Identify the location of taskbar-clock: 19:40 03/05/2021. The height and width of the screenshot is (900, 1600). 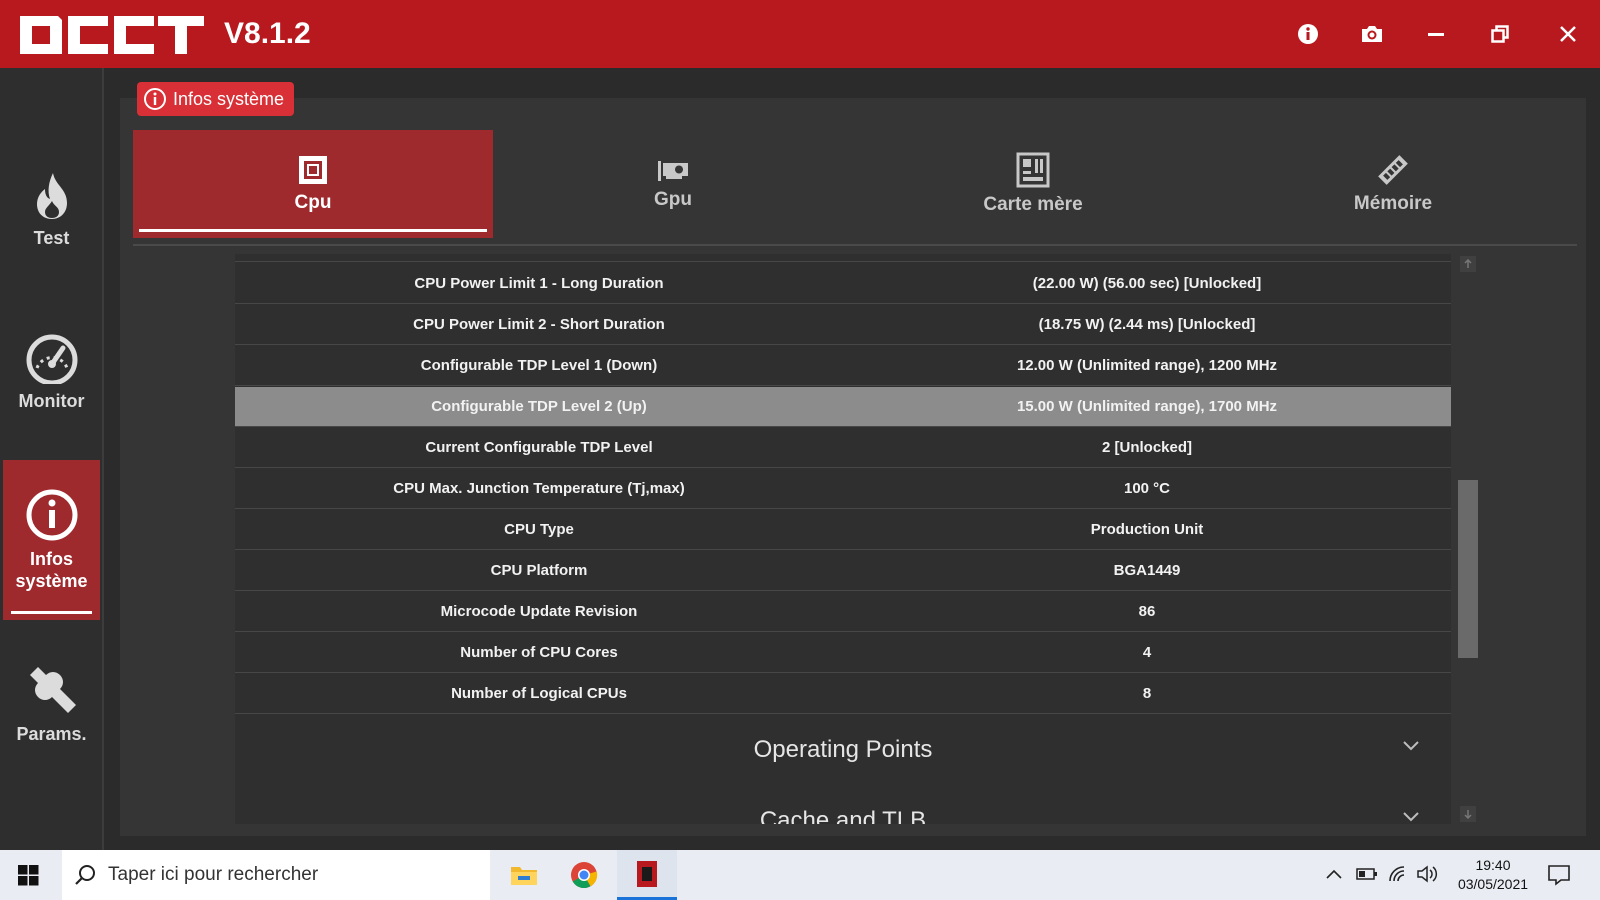
(1493, 875).